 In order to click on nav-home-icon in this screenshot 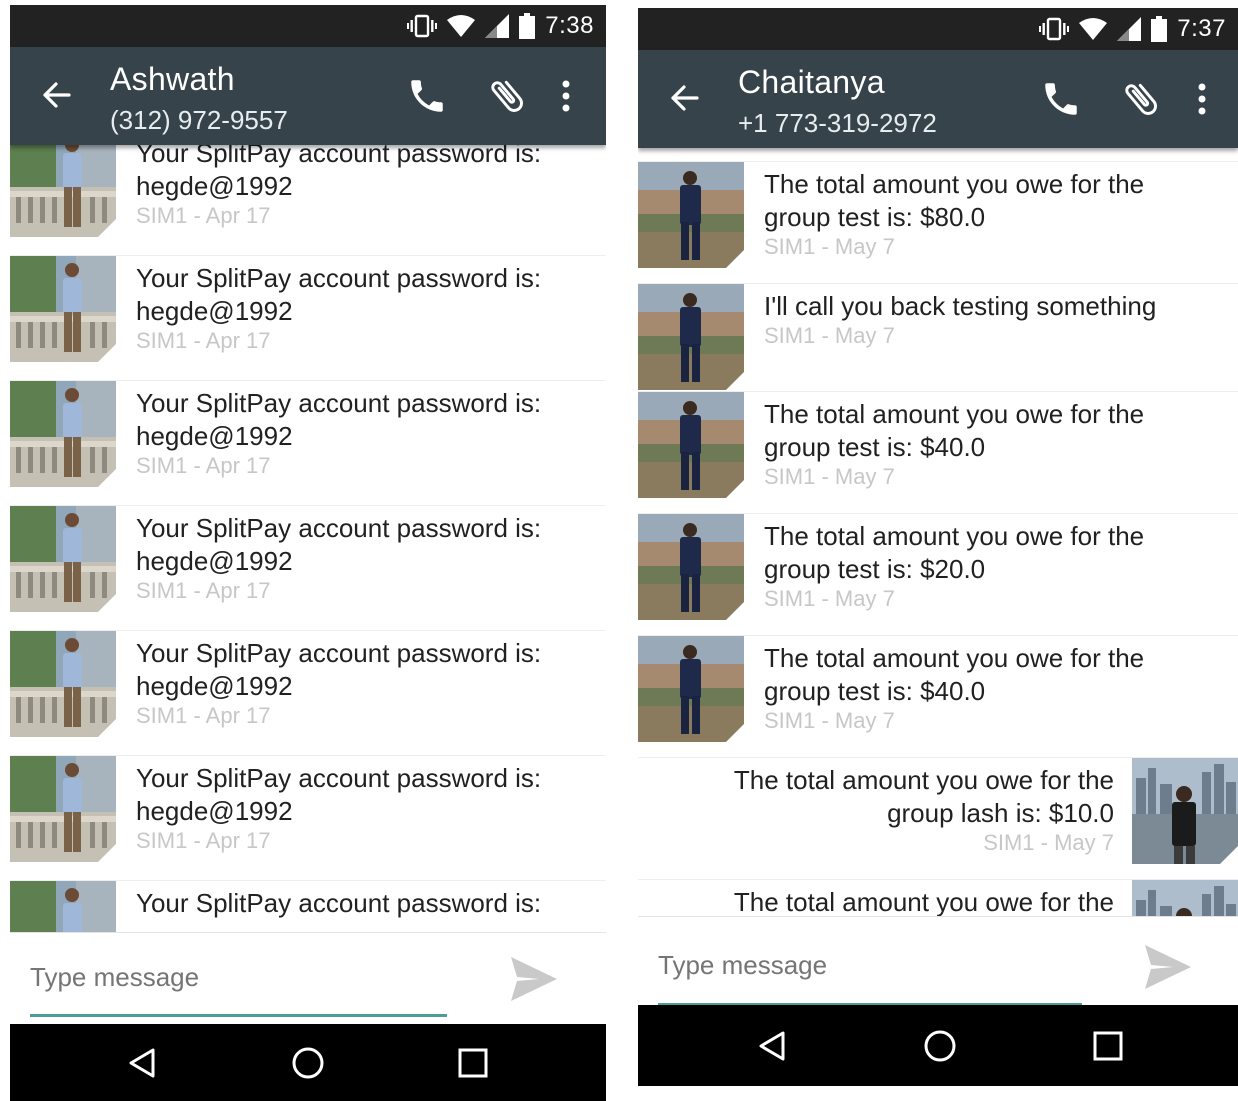, I will do `click(940, 1045)`.